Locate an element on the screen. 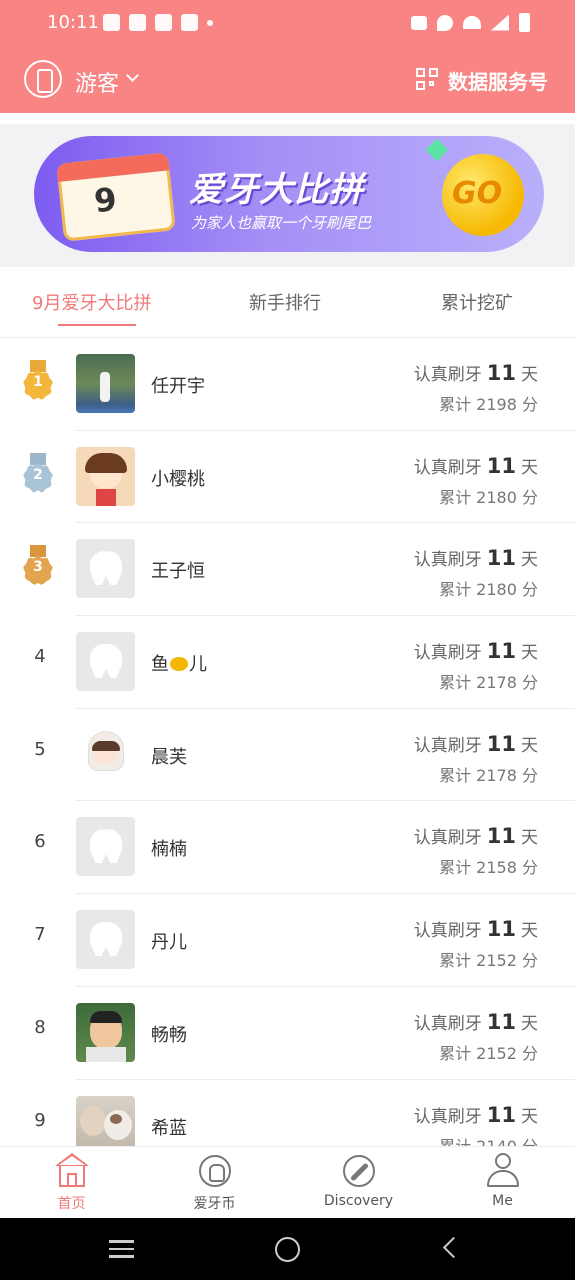 This screenshot has height=1280, width=575. active-tab-indicator is located at coordinates (97, 325).